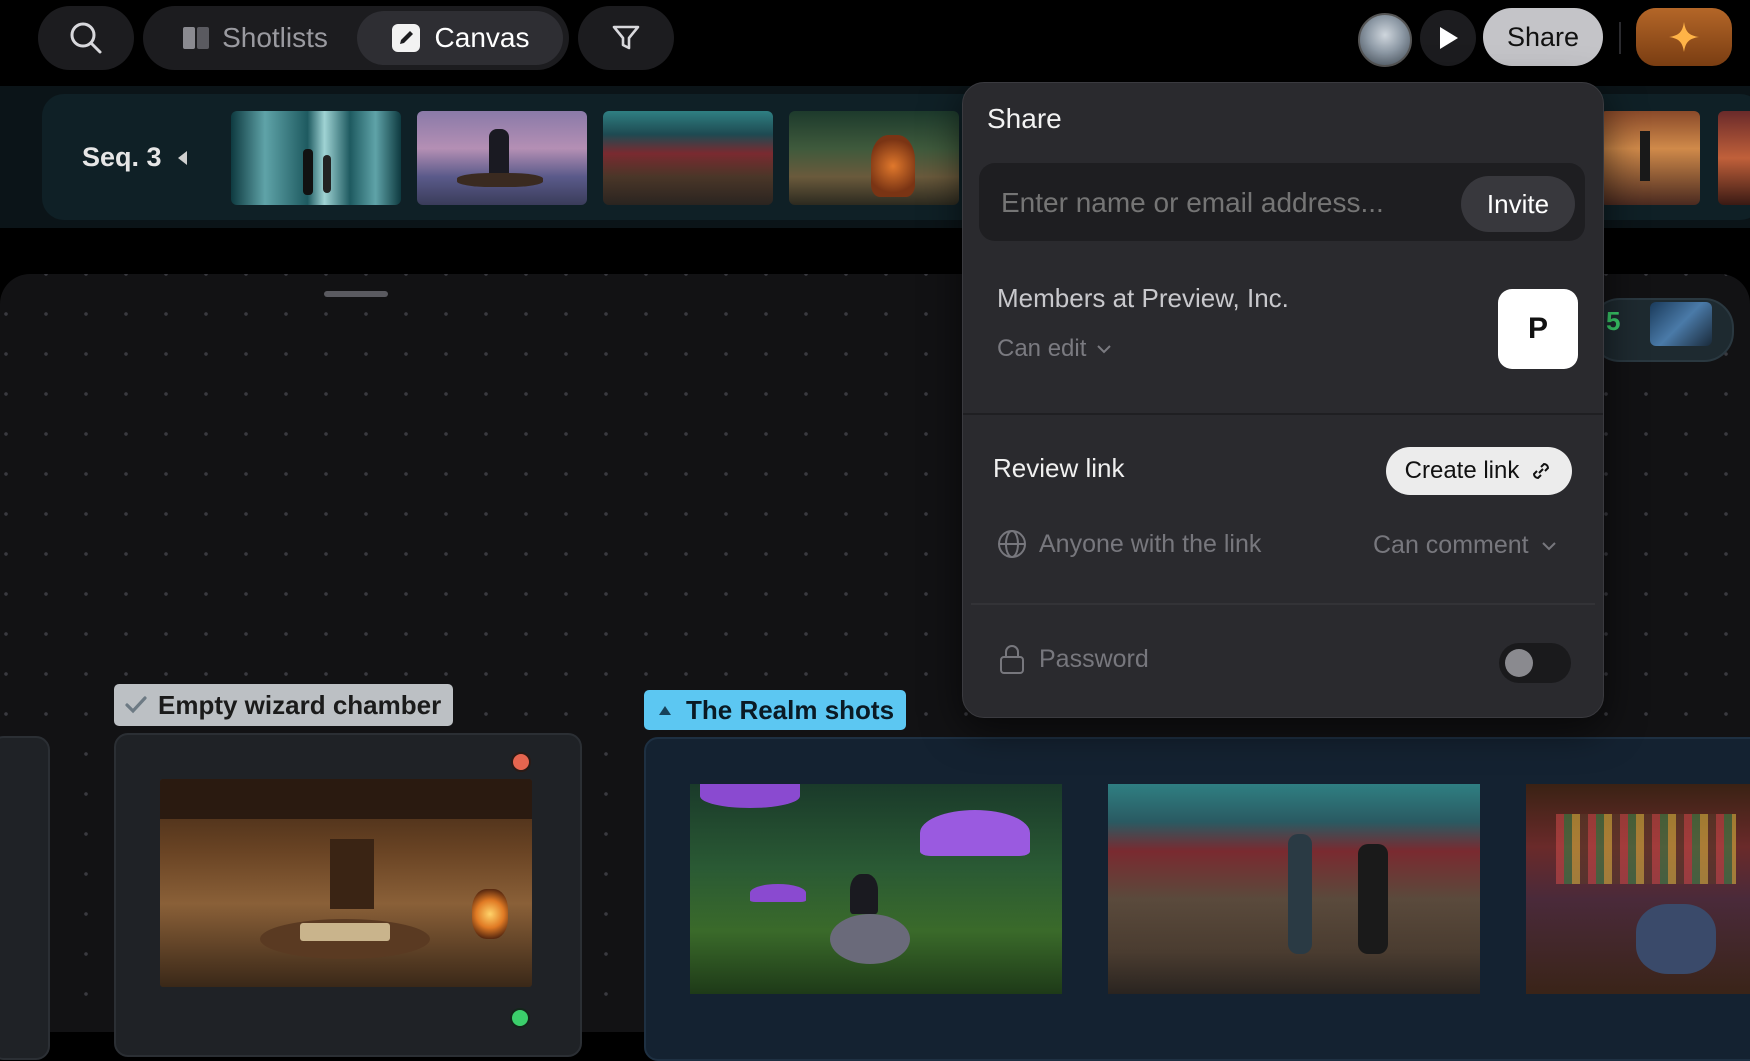  What do you see at coordinates (275, 37) in the screenshot?
I see `tab-shotlists-label: Shotlists` at bounding box center [275, 37].